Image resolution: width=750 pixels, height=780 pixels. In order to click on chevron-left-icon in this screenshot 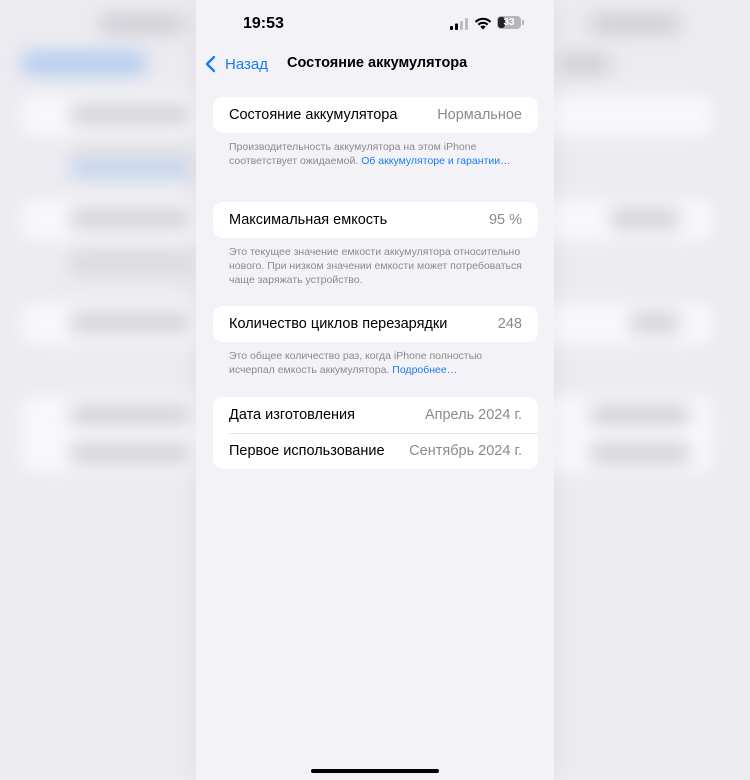, I will do `click(210, 64)`.